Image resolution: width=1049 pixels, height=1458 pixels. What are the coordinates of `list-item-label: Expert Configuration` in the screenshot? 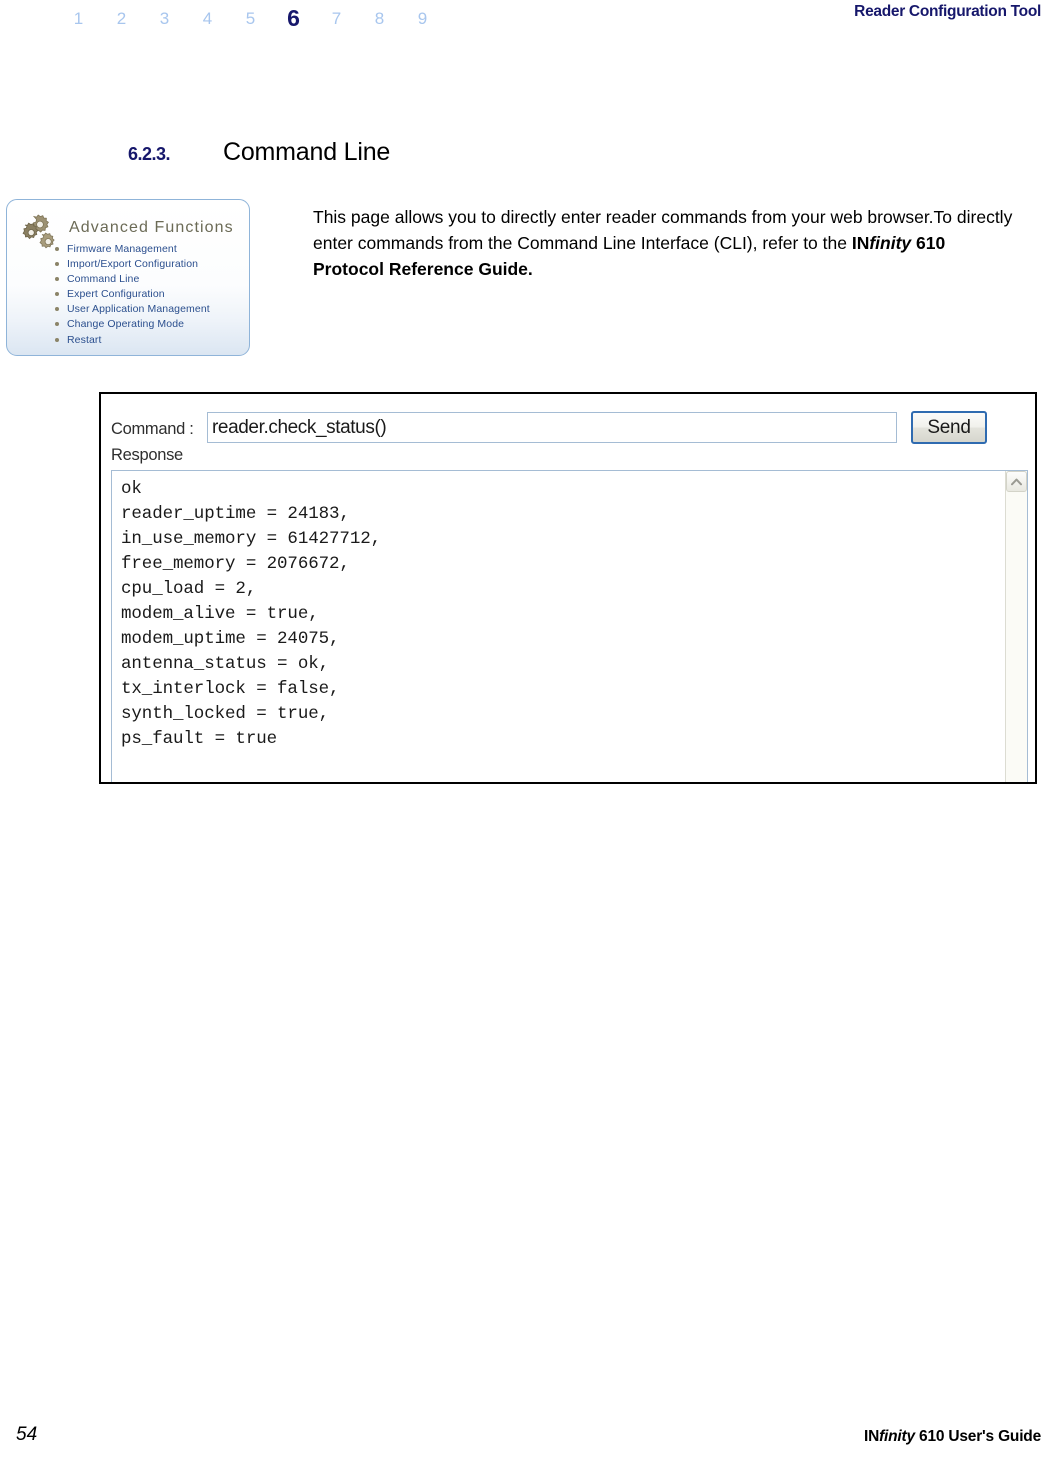 It's located at (116, 294).